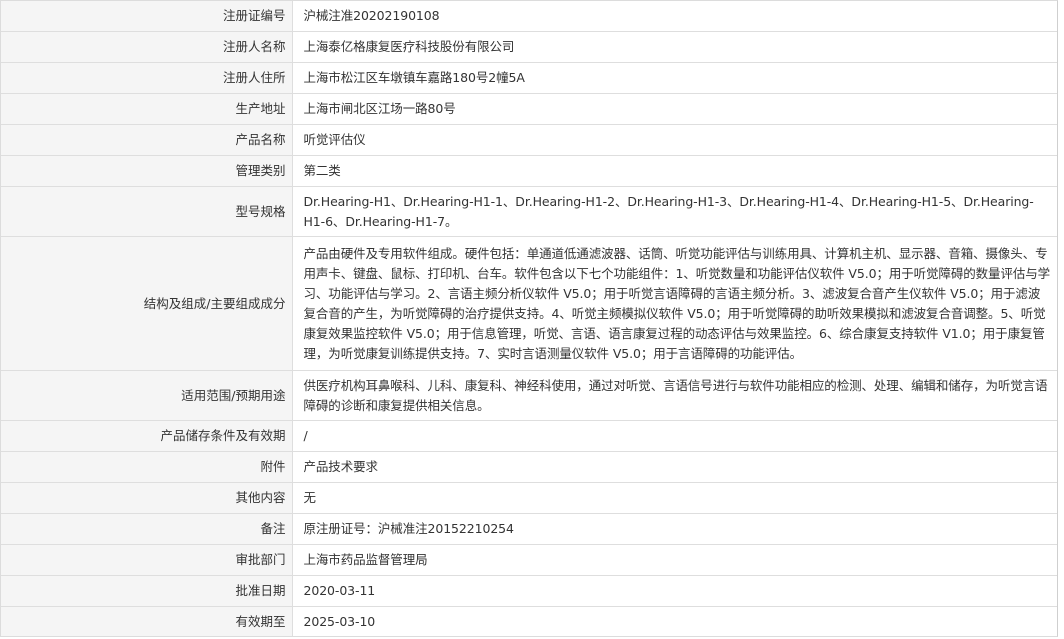 This screenshot has height=639, width=1064. I want to click on row-other-content: 其他内容 无, so click(529, 498).